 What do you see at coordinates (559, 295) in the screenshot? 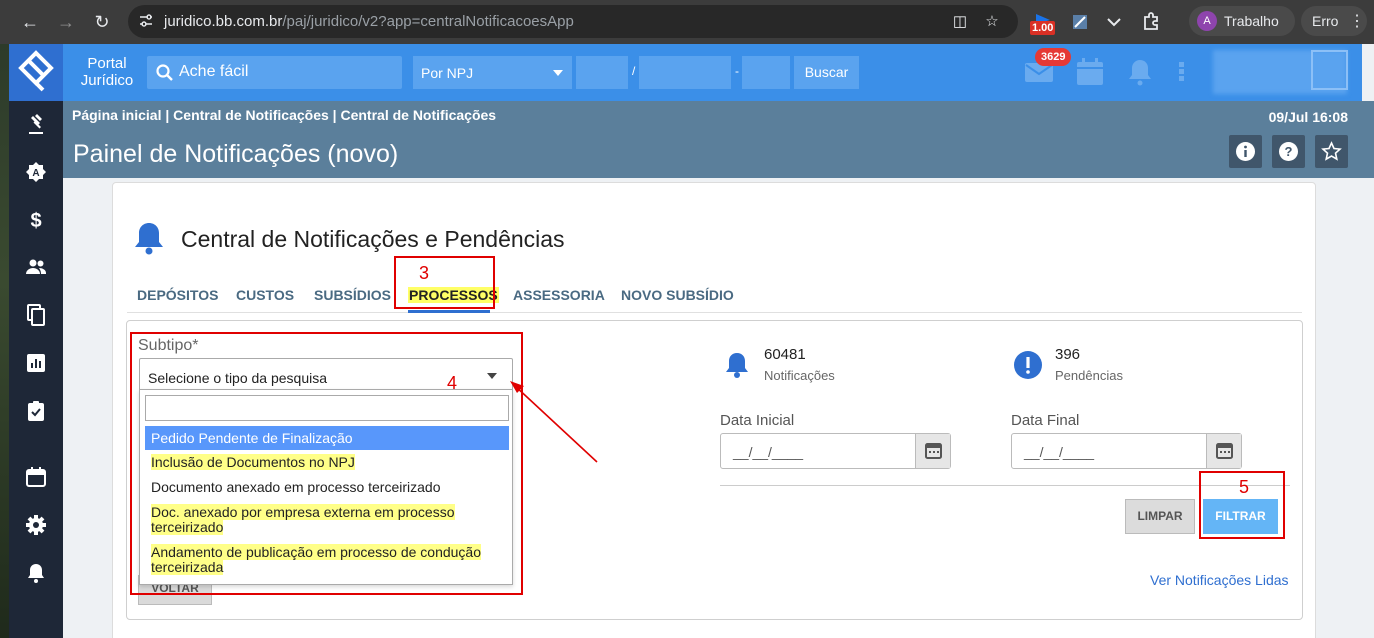
I see `tab-assessoria: ASSESSORIA` at bounding box center [559, 295].